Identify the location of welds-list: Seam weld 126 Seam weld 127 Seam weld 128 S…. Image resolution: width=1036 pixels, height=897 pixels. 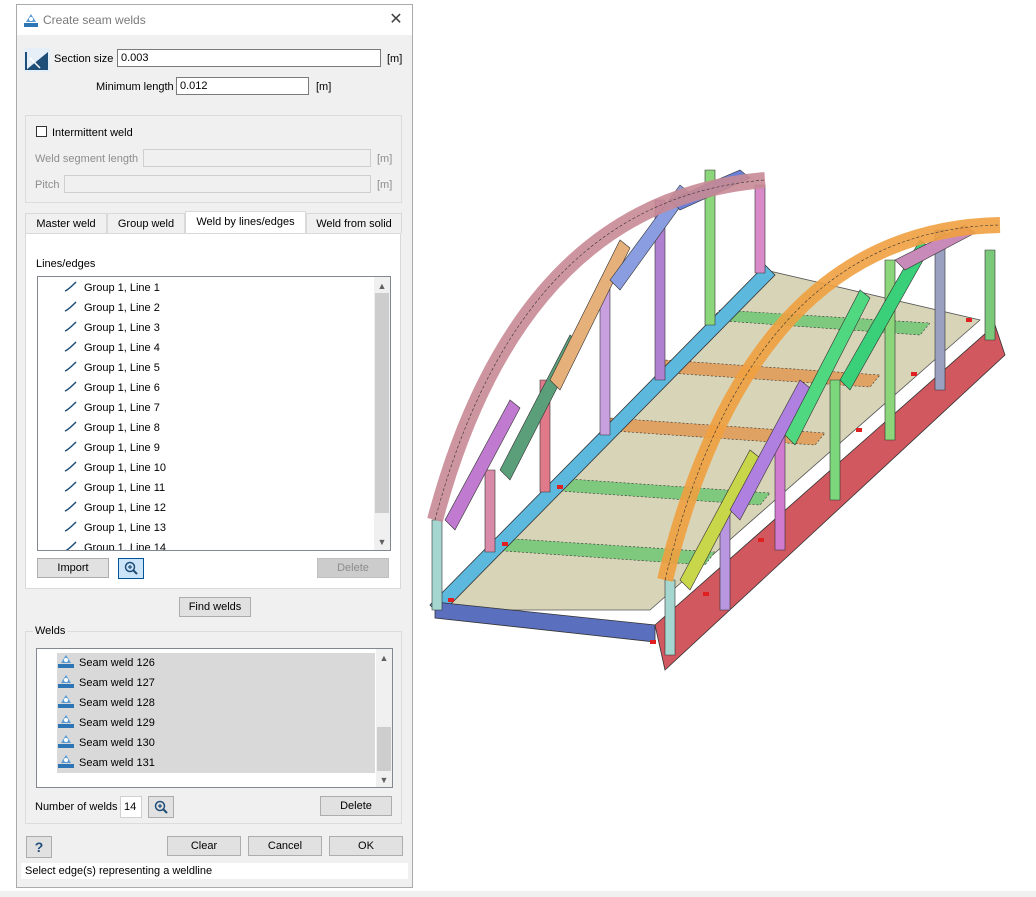
(214, 718).